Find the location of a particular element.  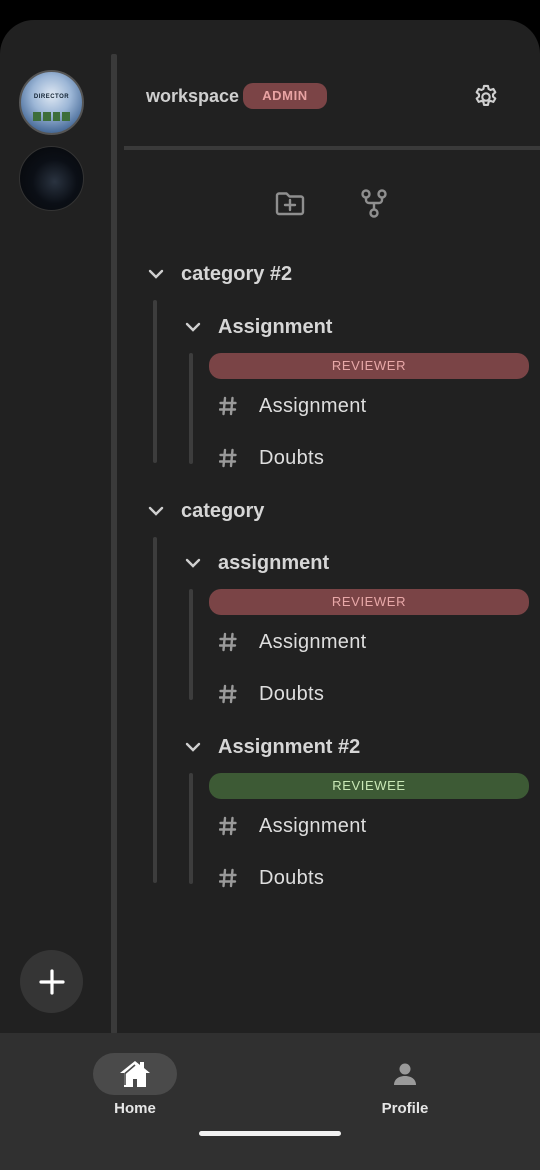

channel-group-header: Assignment #2 is located at coordinates (271, 747).